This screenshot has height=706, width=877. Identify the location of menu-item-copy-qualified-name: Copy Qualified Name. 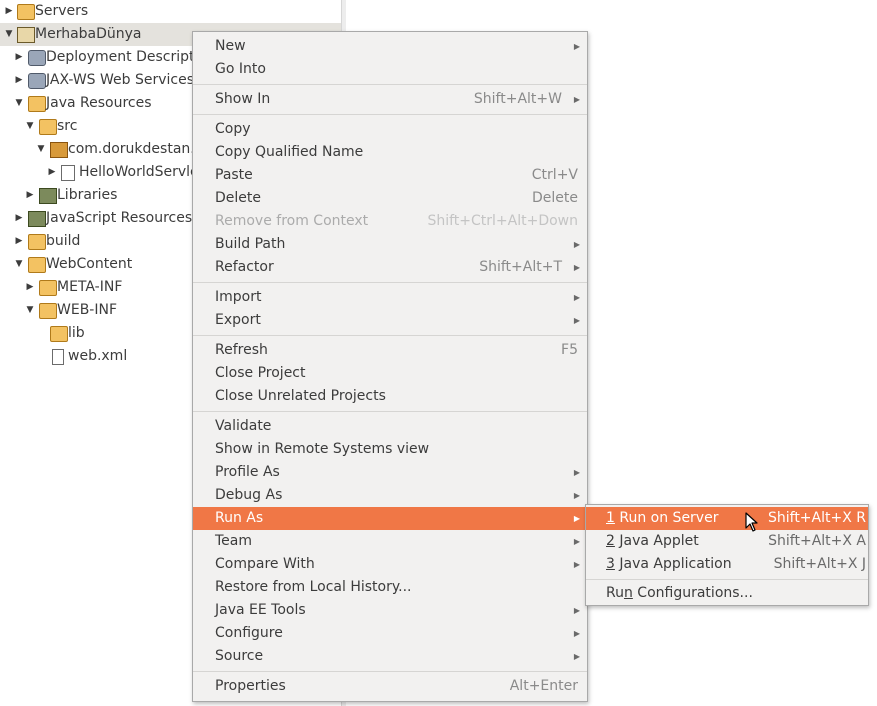
(390, 152).